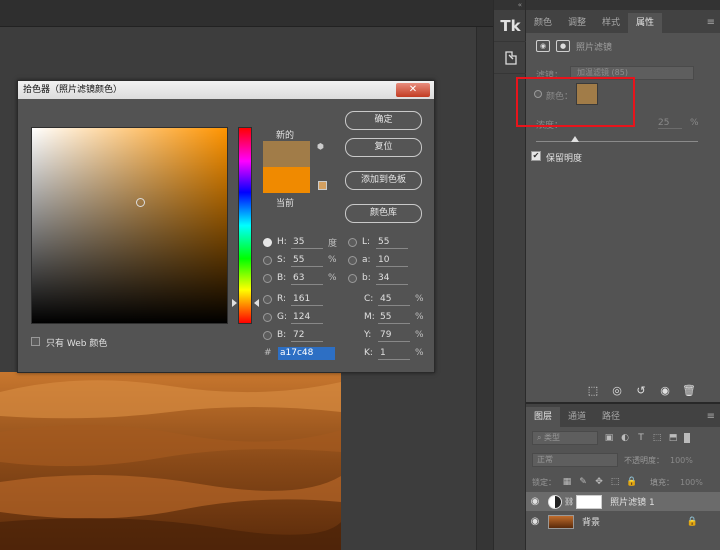 The image size is (720, 550). I want to click on field-yellow: Y: 79 %, so click(394, 335).